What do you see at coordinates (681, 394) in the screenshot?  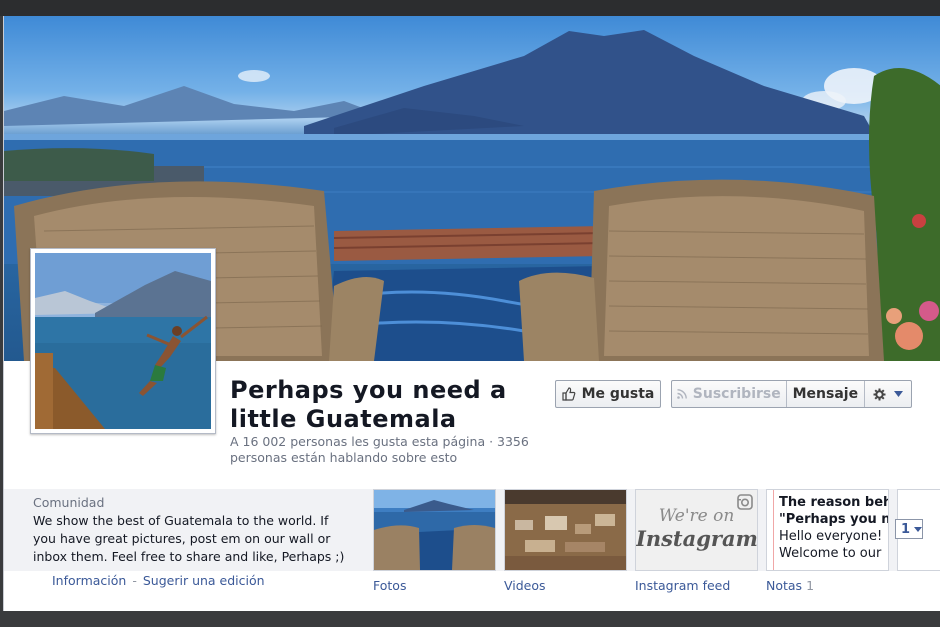 I see `rss-icon` at bounding box center [681, 394].